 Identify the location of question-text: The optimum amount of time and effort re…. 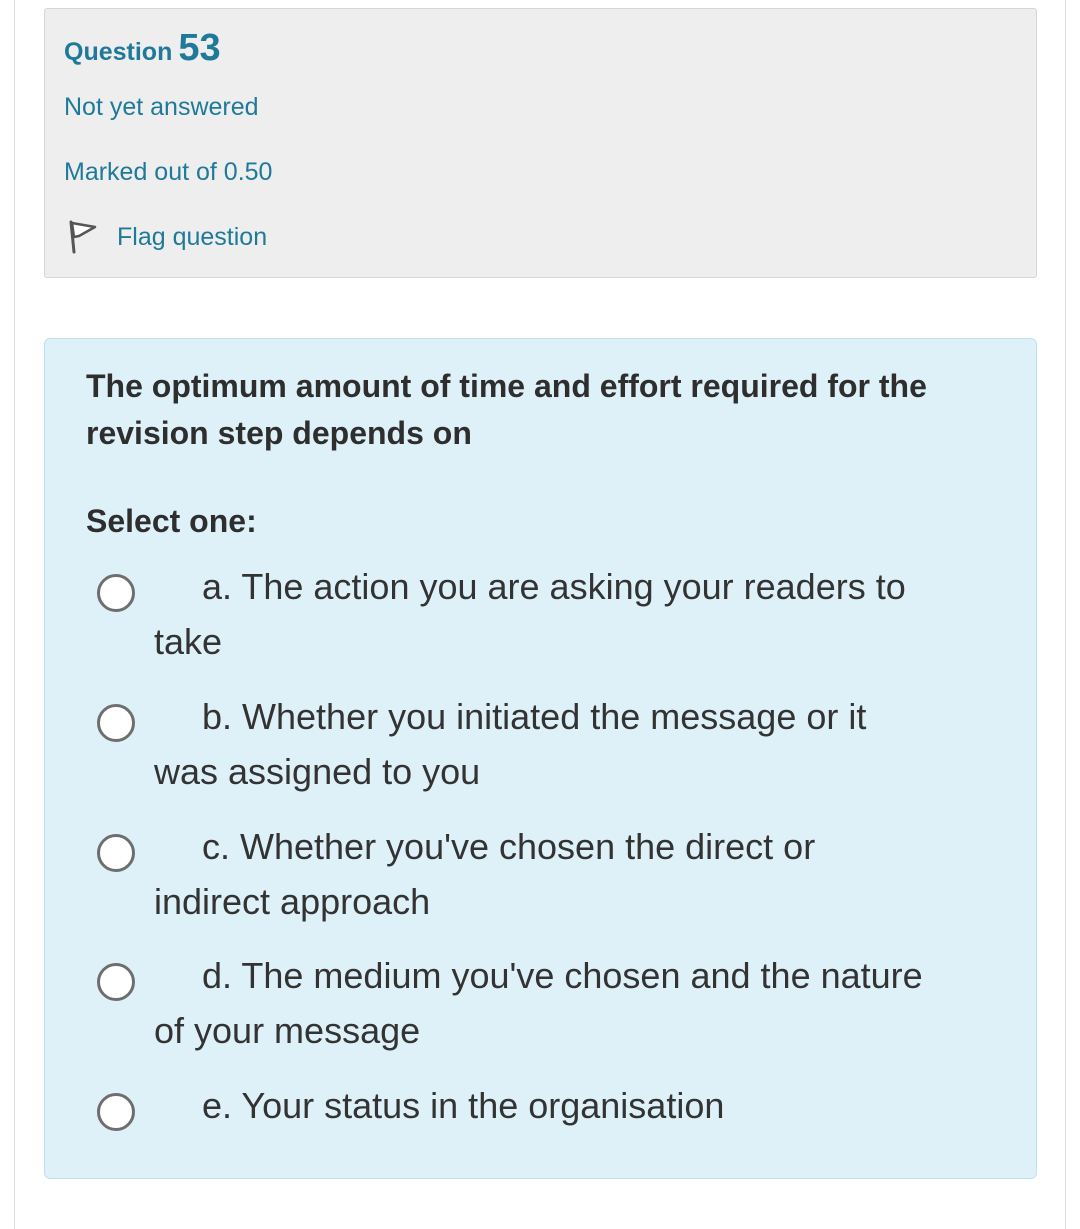
(506, 409).